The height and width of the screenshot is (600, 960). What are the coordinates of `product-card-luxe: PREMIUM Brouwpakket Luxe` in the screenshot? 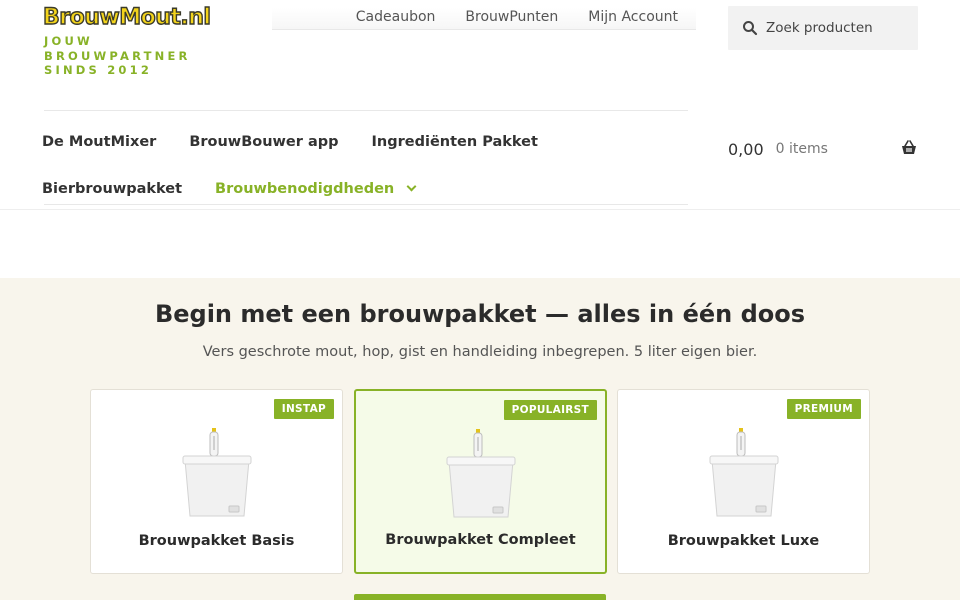 It's located at (743, 481).